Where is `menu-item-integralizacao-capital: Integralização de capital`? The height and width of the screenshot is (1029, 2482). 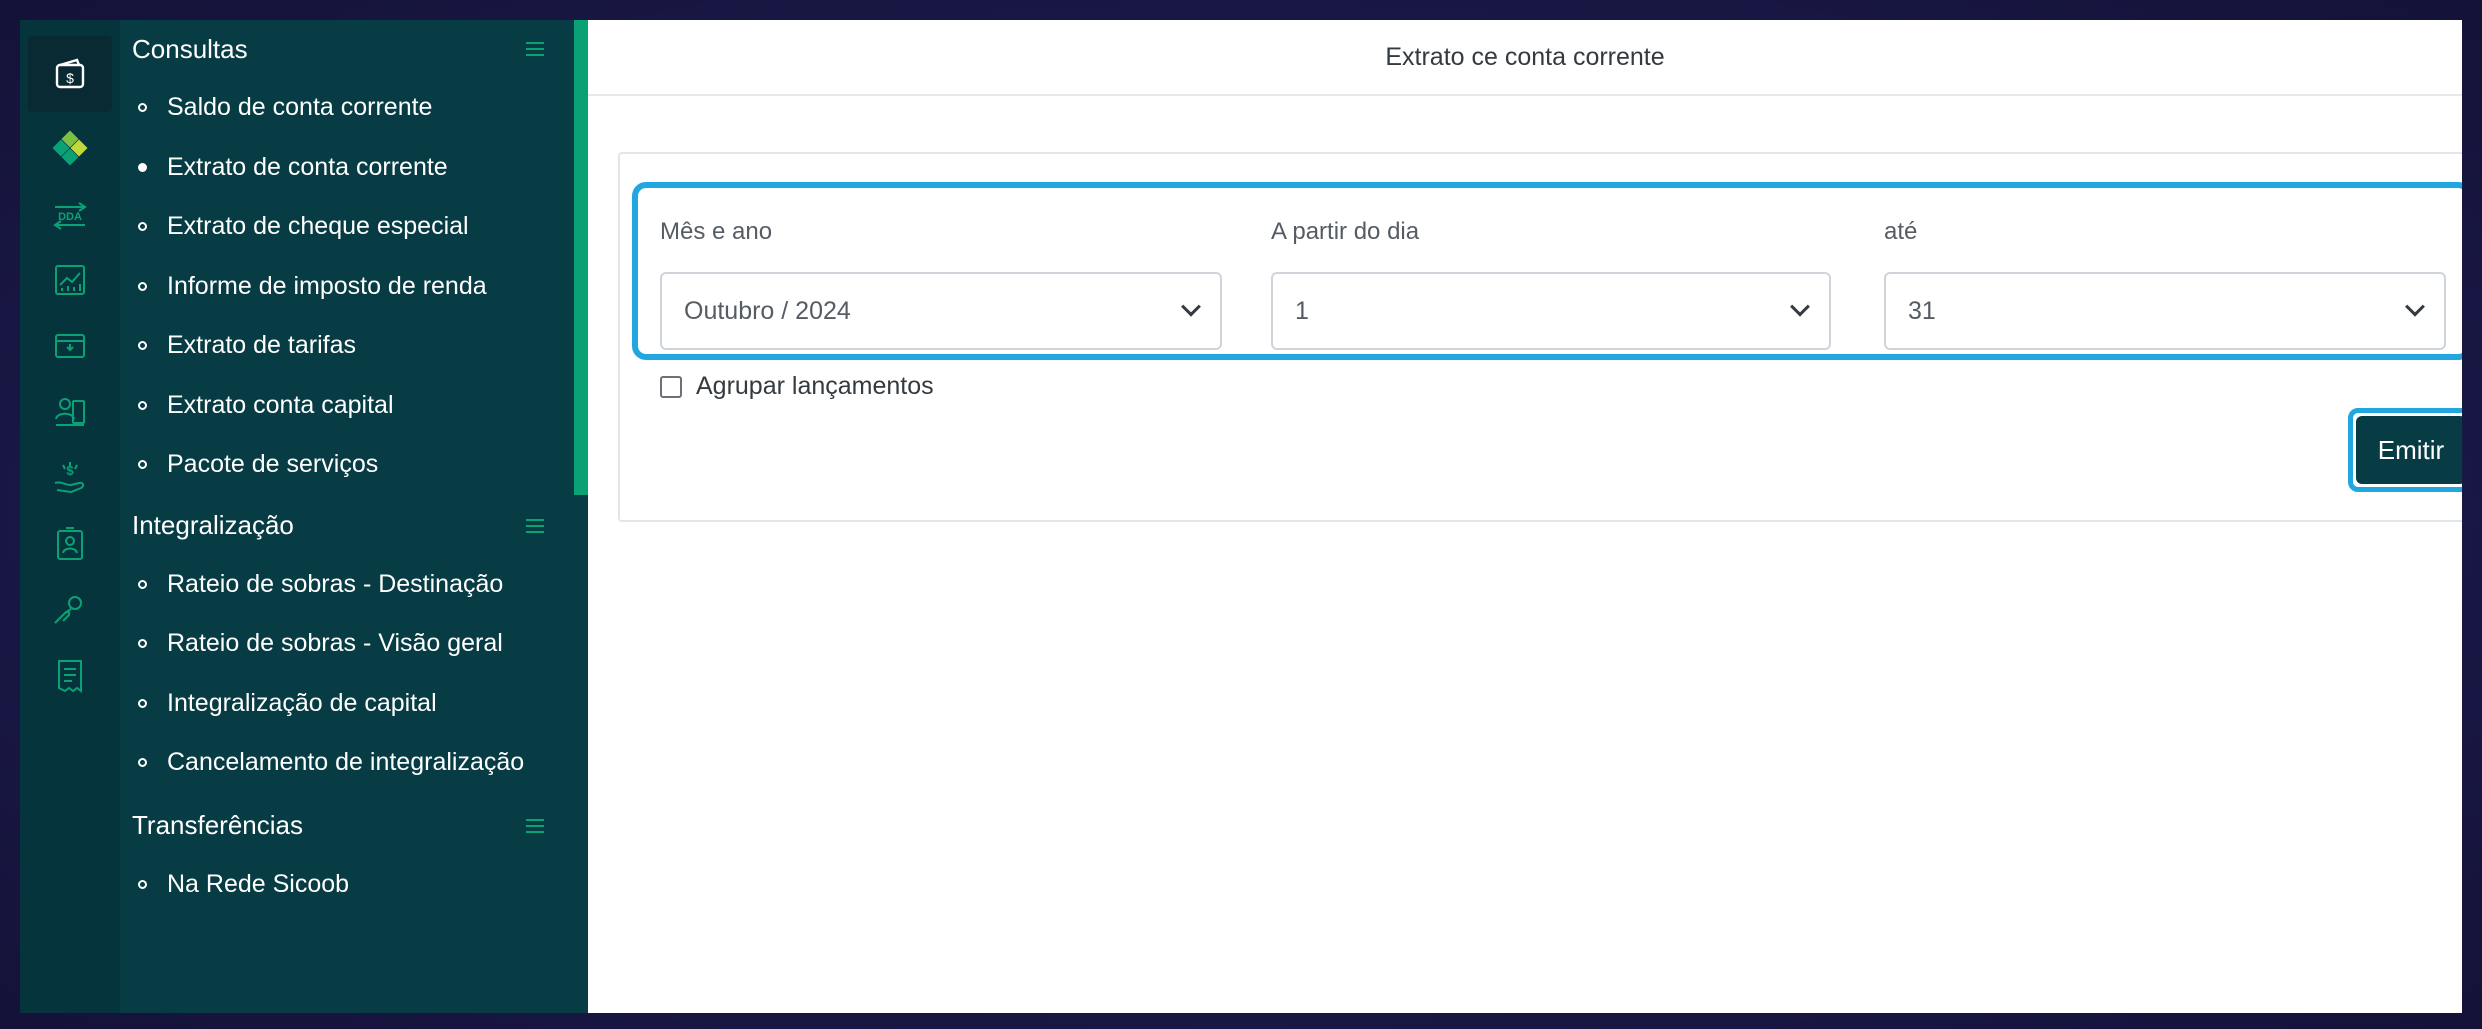 menu-item-integralizacao-capital: Integralização de capital is located at coordinates (354, 704).